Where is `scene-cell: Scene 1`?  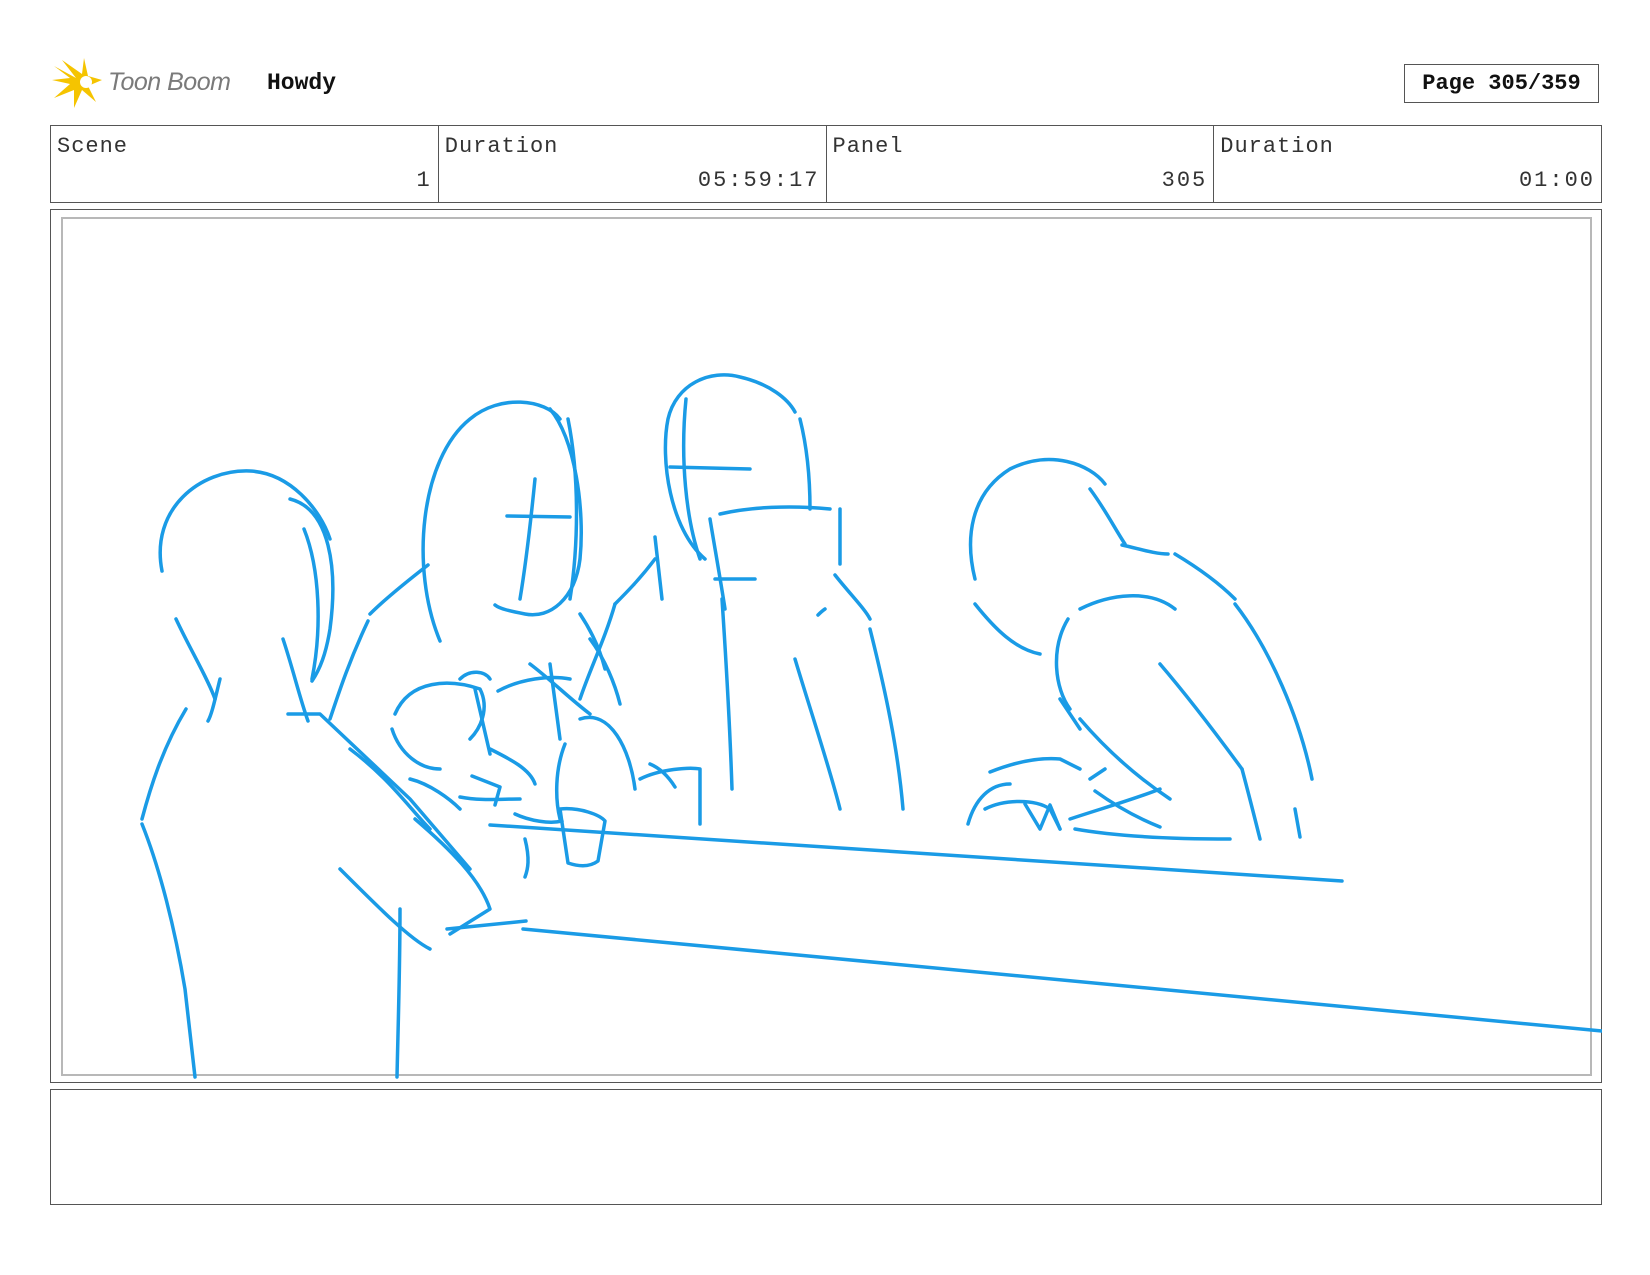 scene-cell: Scene 1 is located at coordinates (244, 164).